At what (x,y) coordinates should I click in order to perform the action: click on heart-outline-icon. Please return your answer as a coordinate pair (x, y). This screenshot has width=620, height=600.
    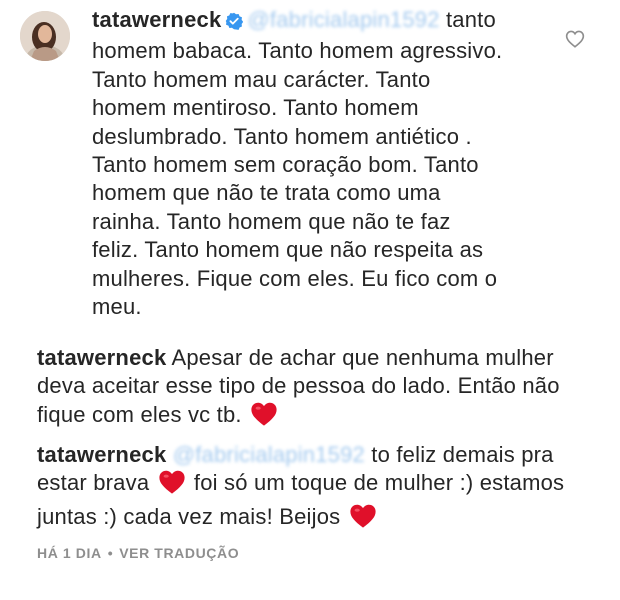
    Looking at the image, I should click on (575, 41).